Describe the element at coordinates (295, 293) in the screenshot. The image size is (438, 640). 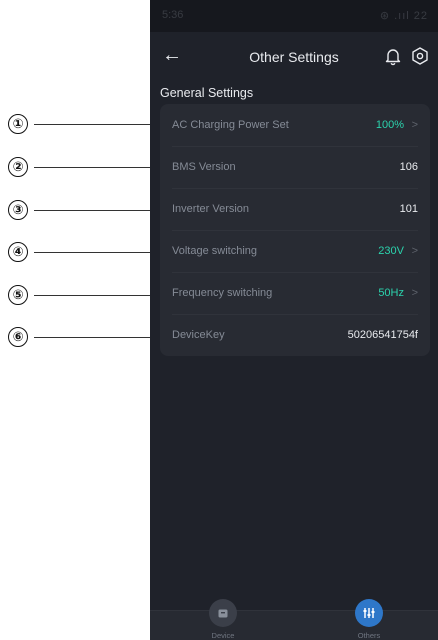
I see `setting-frequency-switching: Frequency switching 50Hz >` at that location.